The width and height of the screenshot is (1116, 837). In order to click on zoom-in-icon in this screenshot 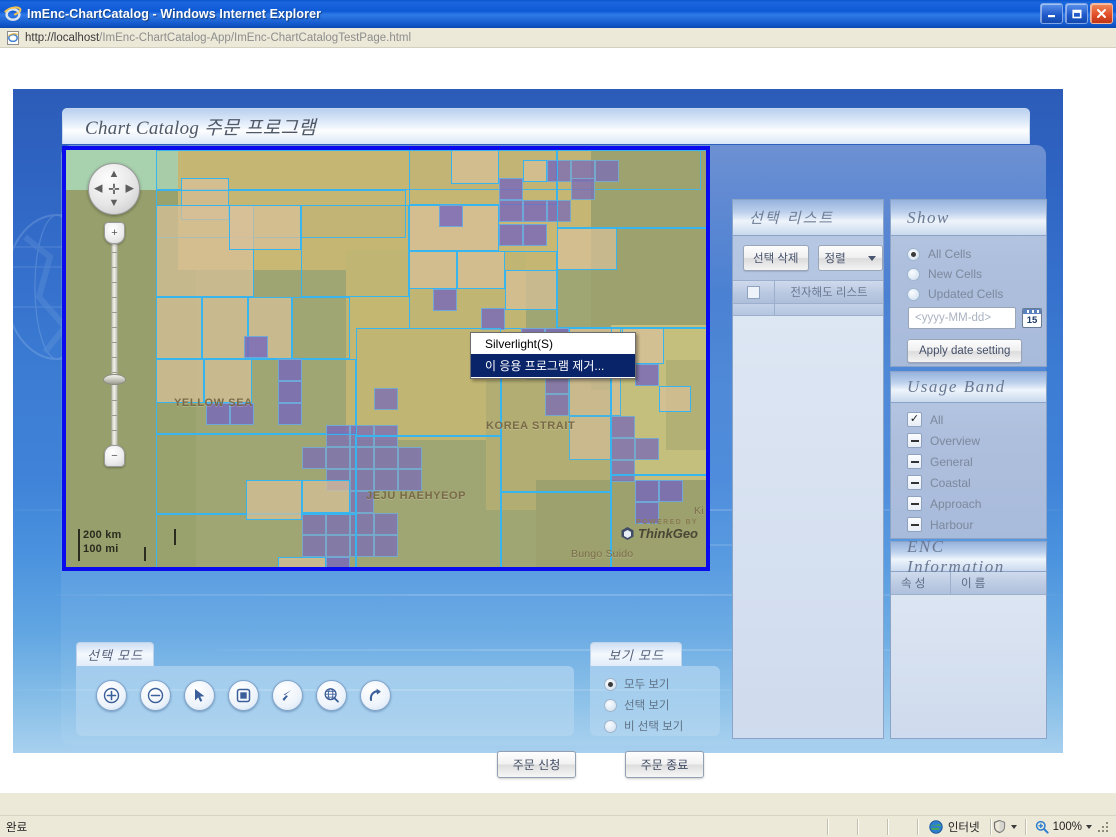, I will do `click(111, 695)`.